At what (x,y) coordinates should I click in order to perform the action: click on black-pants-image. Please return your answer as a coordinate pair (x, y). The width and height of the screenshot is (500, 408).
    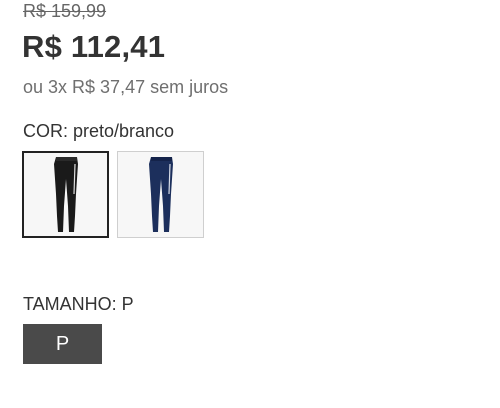
    Looking at the image, I should click on (65, 194).